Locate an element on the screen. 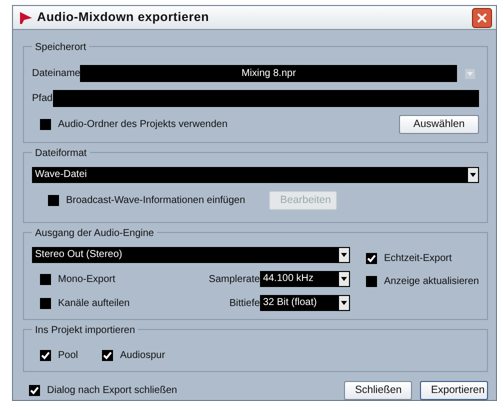 The width and height of the screenshot is (497, 401). field-label: Bittiefe is located at coordinates (244, 303).